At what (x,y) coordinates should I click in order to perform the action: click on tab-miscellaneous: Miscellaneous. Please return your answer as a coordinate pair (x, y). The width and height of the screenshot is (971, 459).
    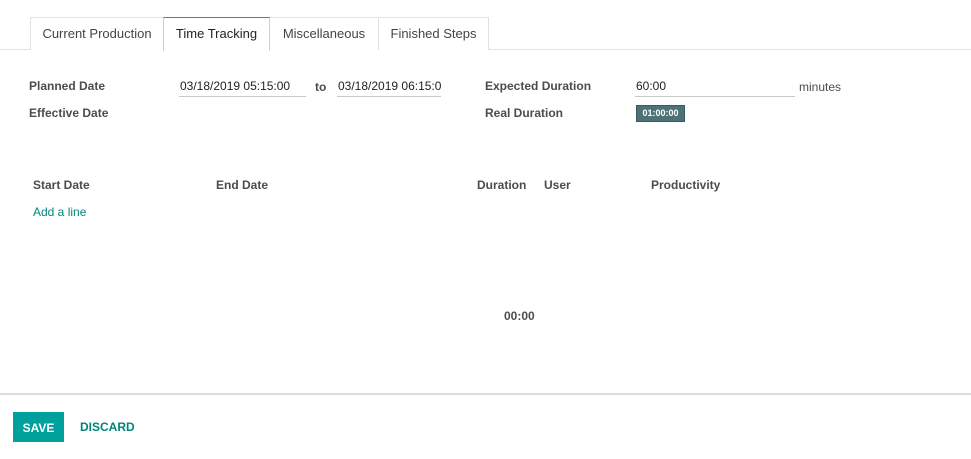
    Looking at the image, I should click on (324, 33).